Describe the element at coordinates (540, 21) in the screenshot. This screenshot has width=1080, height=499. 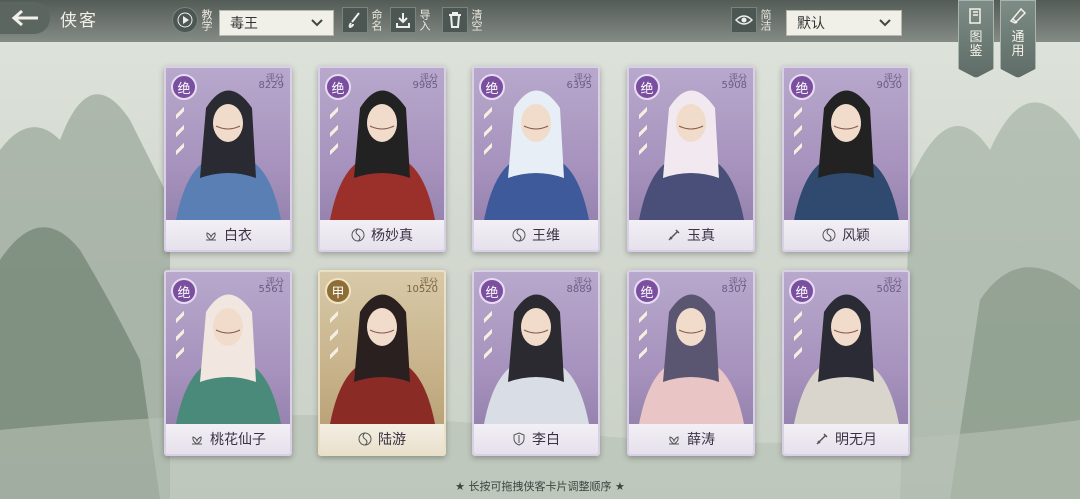
I see `top-bar: 侠客 教学 毒王 命名 导入 清空 简洁 默认` at that location.